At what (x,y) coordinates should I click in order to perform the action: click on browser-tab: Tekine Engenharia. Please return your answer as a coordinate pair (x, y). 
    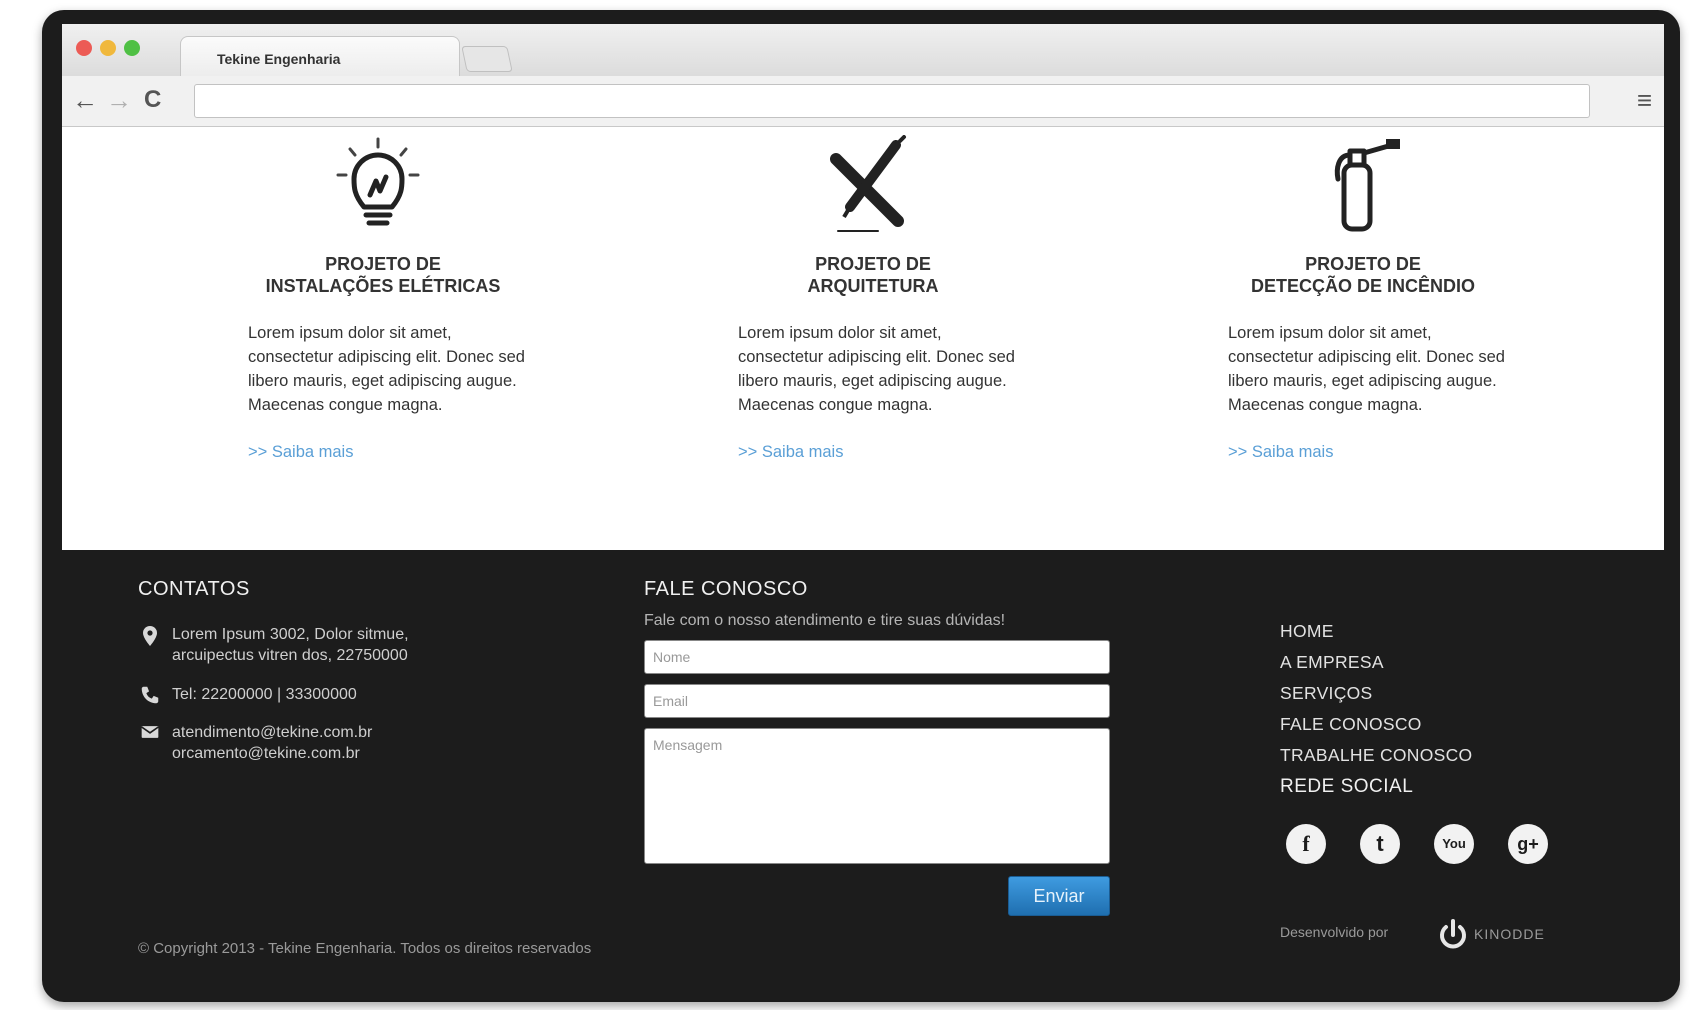
    Looking at the image, I should click on (320, 57).